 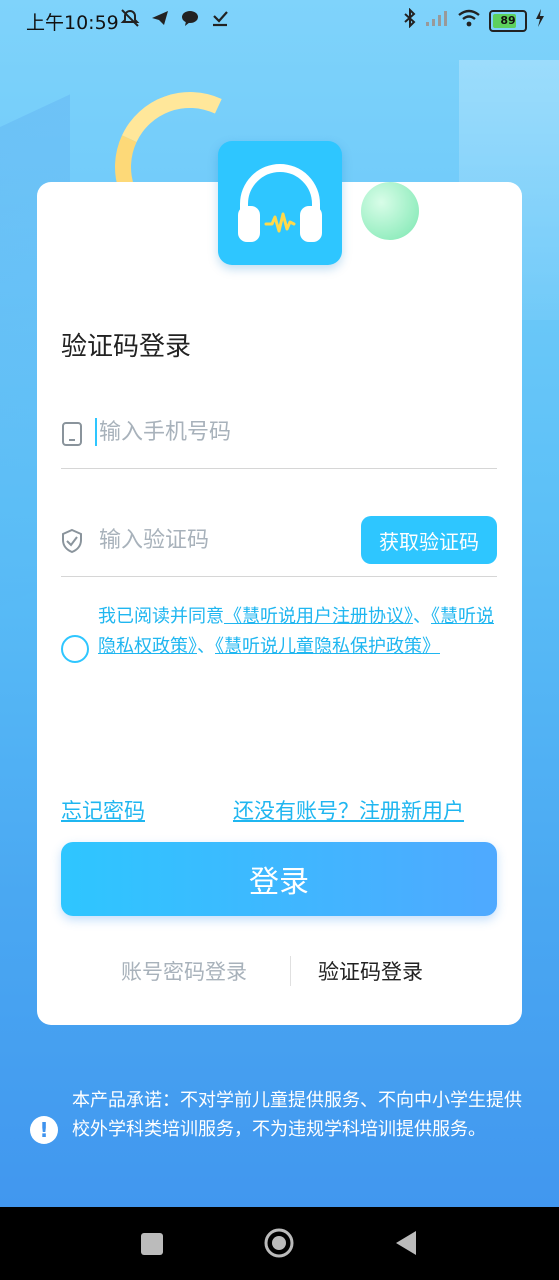 What do you see at coordinates (75, 649) in the screenshot?
I see `agreement-checkbox` at bounding box center [75, 649].